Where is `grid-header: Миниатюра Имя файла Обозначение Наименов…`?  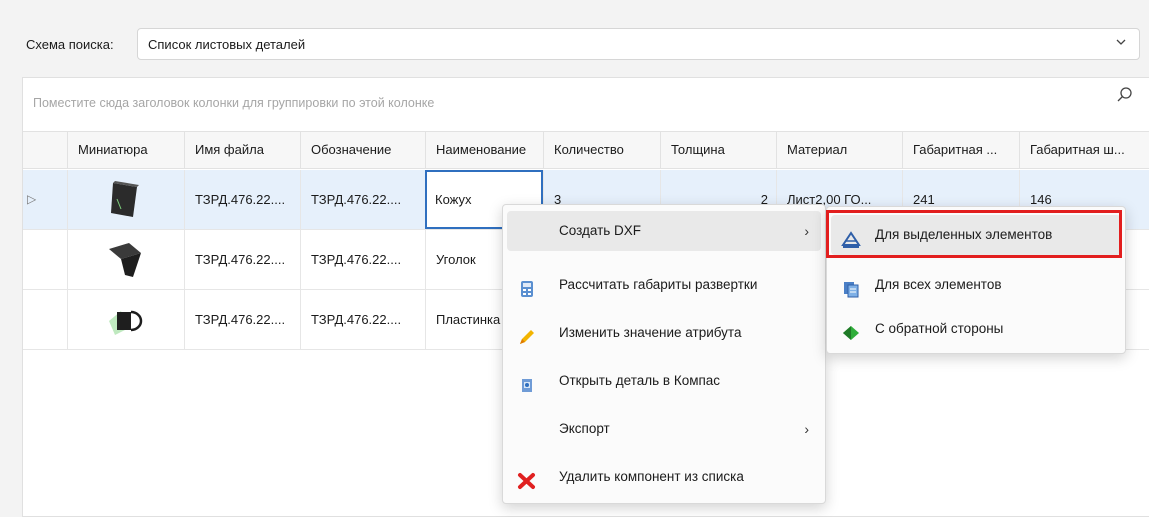 grid-header: Миниатюра Имя файла Обозначение Наименов… is located at coordinates (586, 150).